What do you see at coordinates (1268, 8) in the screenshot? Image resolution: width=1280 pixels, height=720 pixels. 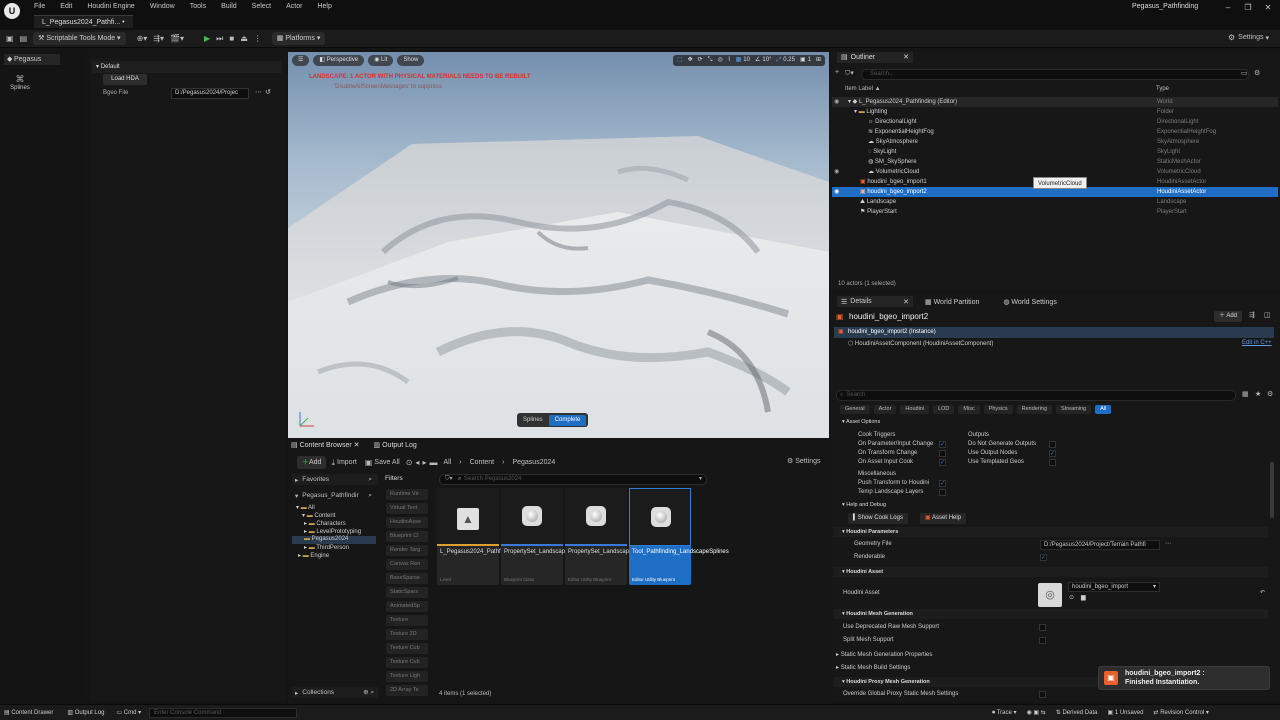 I see `close-icon: ✕` at bounding box center [1268, 8].